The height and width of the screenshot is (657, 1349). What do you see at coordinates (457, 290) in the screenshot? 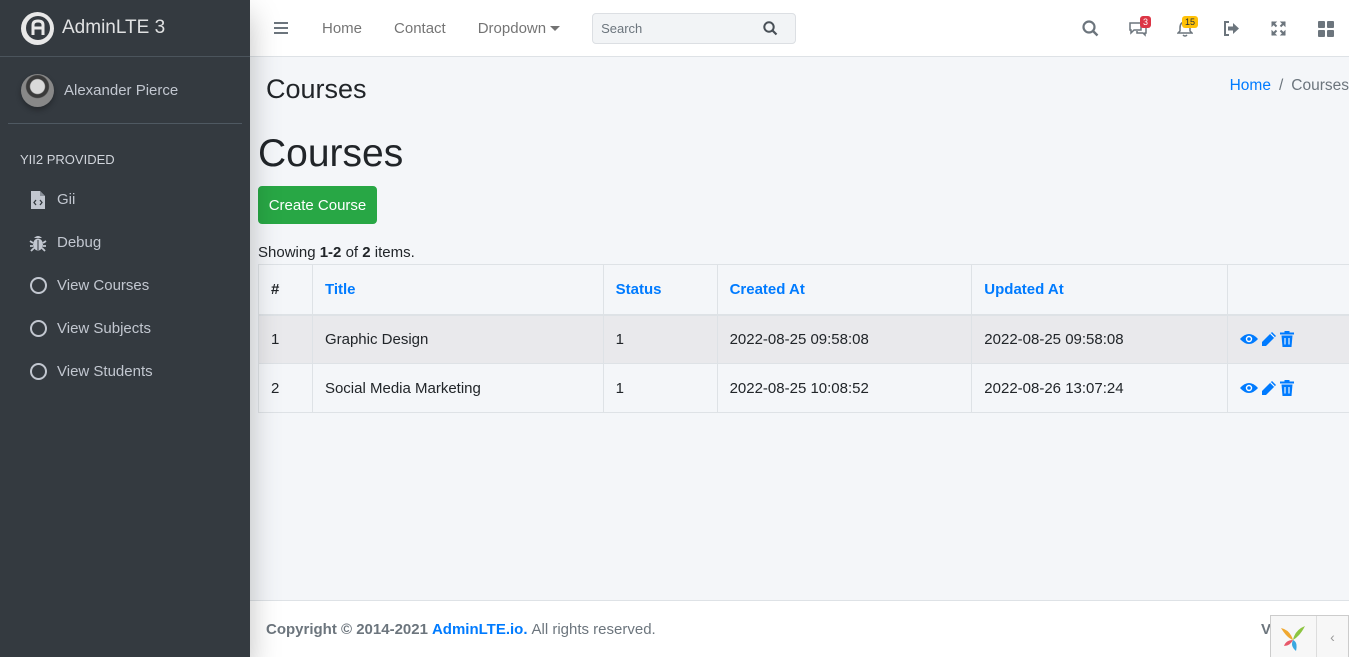
I see `column-header-title: Title` at bounding box center [457, 290].